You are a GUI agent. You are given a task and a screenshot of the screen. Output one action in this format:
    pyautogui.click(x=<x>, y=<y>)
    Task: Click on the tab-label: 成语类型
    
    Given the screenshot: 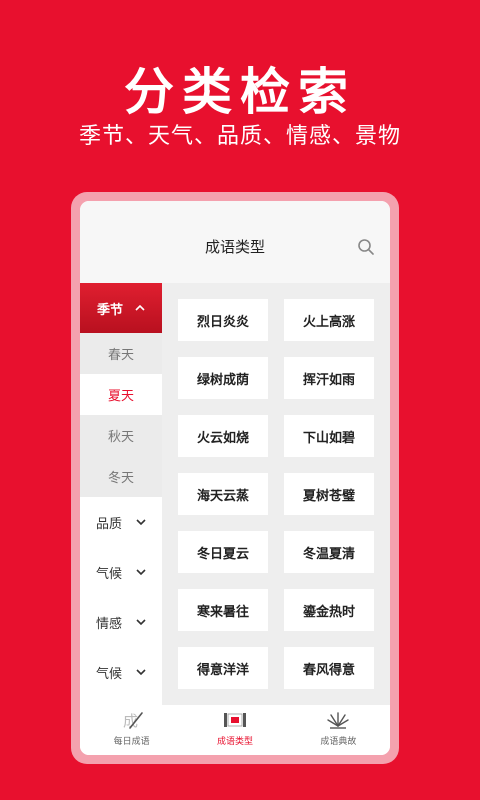 What is the action you would take?
    pyautogui.click(x=234, y=742)
    